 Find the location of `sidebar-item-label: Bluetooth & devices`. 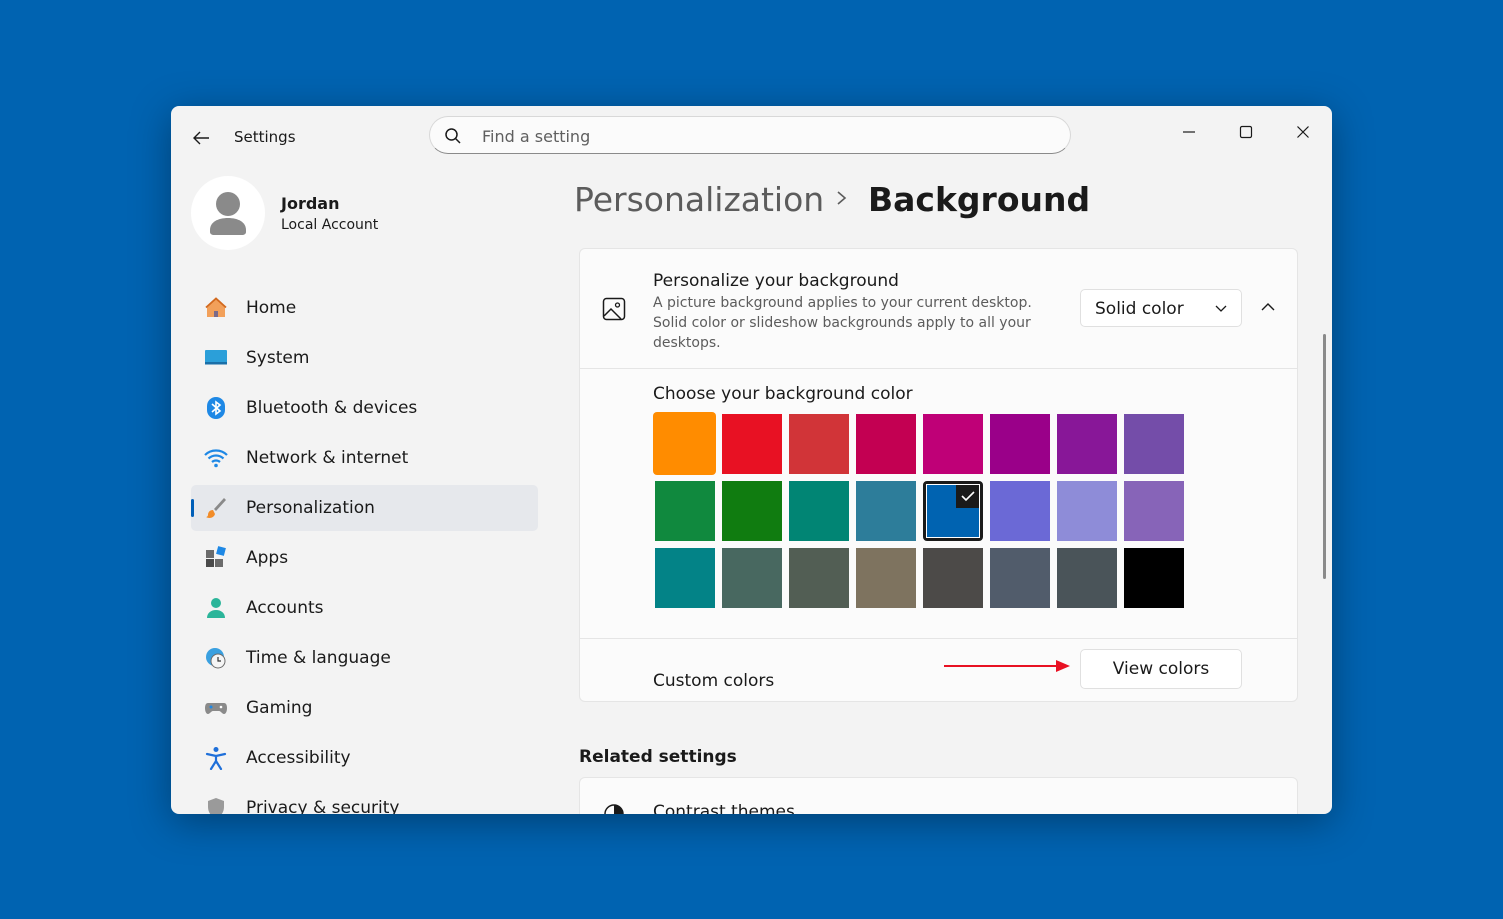

sidebar-item-label: Bluetooth & devices is located at coordinates (332, 408).